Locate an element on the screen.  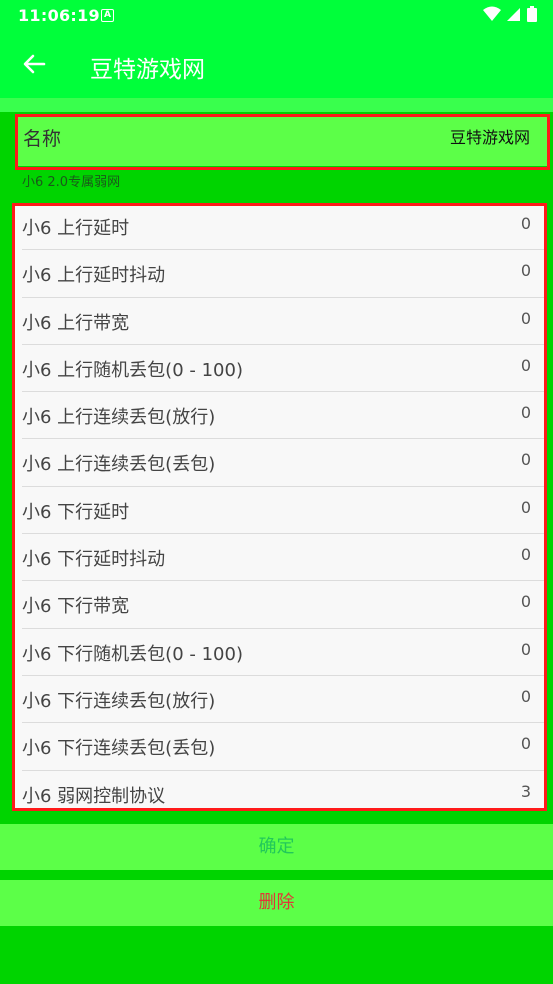
list-item: 小6 上行连续丢包(丢包) 0 is located at coordinates (284, 463).